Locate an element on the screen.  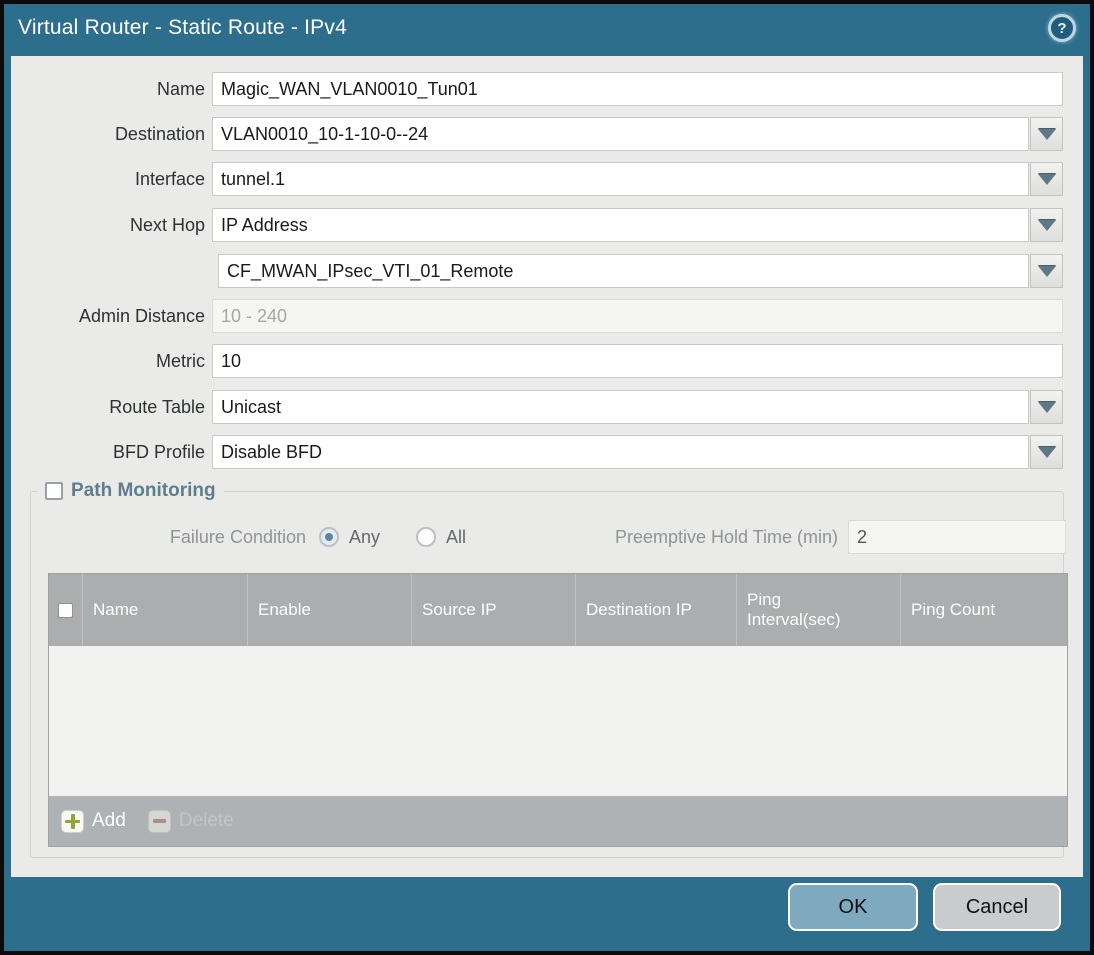
destination-dropdown-button is located at coordinates (1046, 134).